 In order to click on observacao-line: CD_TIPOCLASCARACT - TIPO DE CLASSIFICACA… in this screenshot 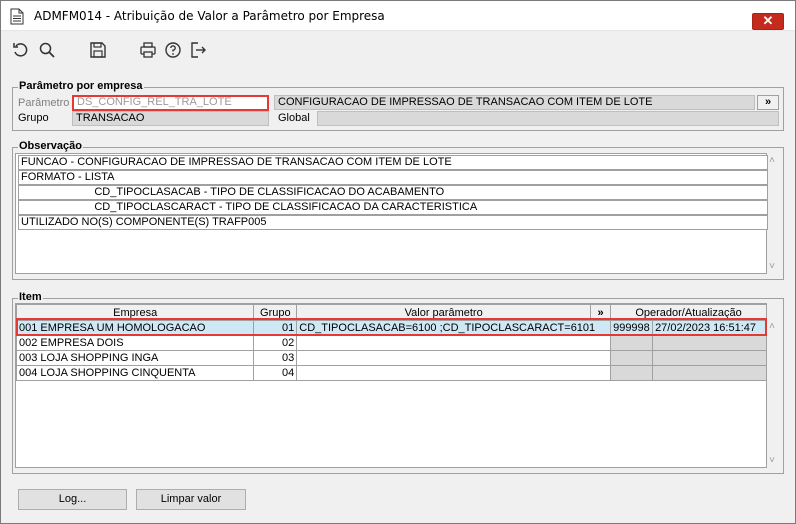, I will do `click(393, 207)`.